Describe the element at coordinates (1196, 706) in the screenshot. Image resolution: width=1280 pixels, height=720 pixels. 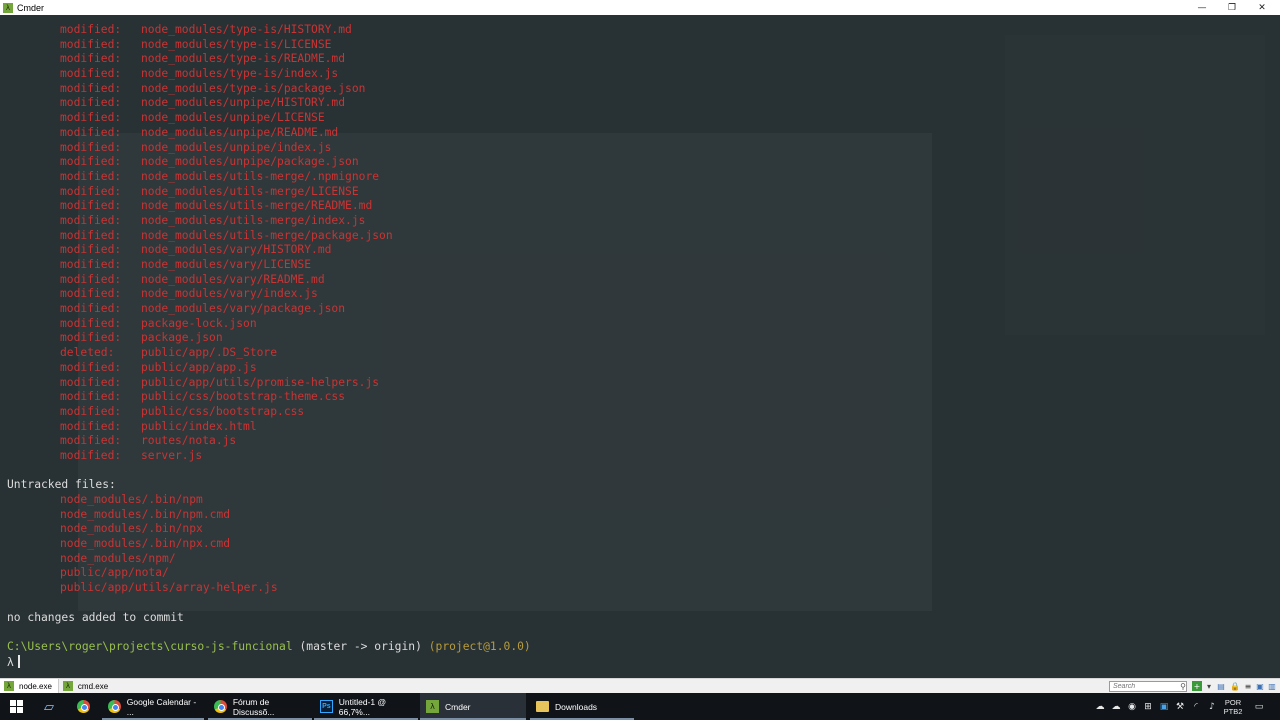
I see `wifi-icon: ◜` at that location.